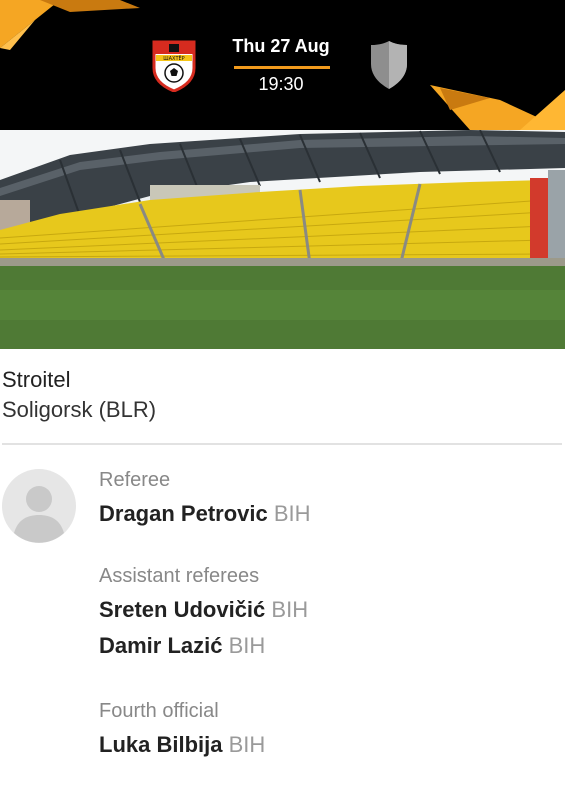  What do you see at coordinates (182, 609) in the screenshot?
I see `assistant-referee-name: Sreten Udovičić` at bounding box center [182, 609].